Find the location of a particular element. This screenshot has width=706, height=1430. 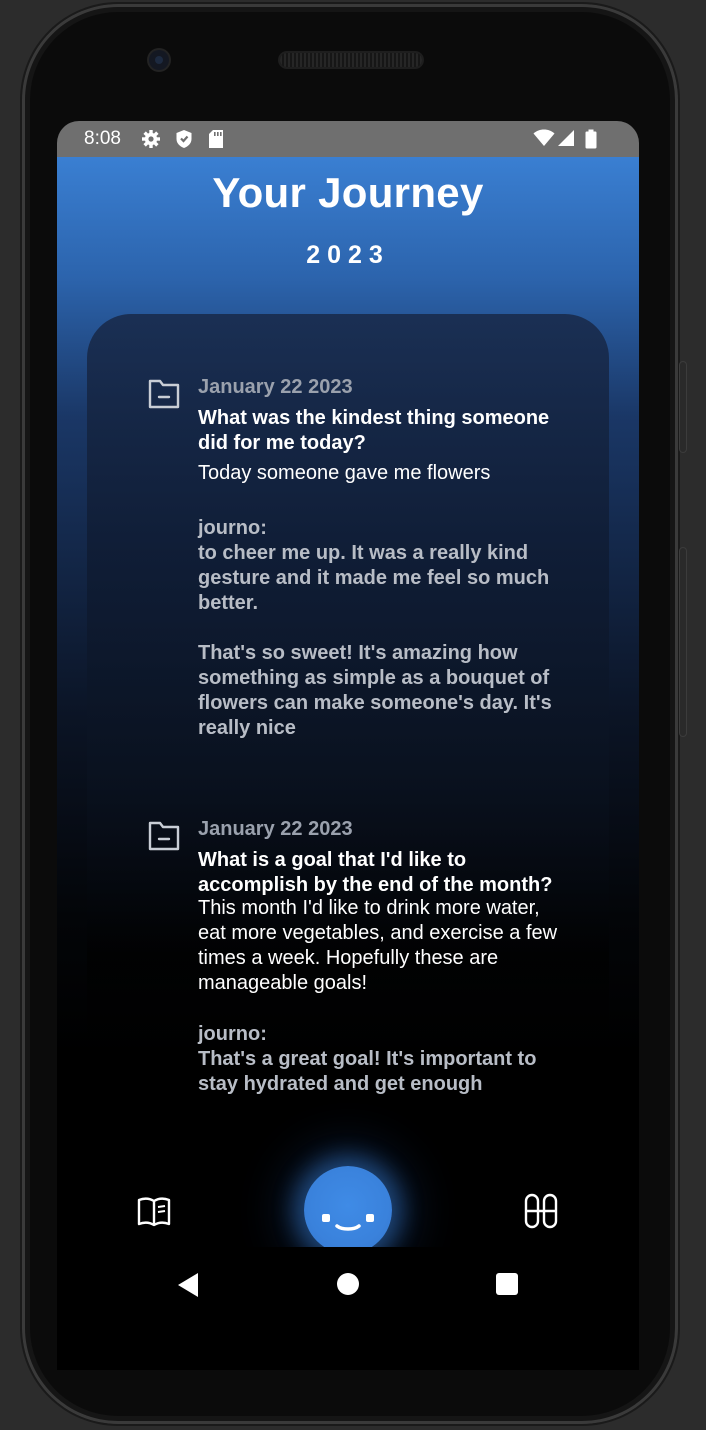

status-bar: 8:08 is located at coordinates (348, 139).